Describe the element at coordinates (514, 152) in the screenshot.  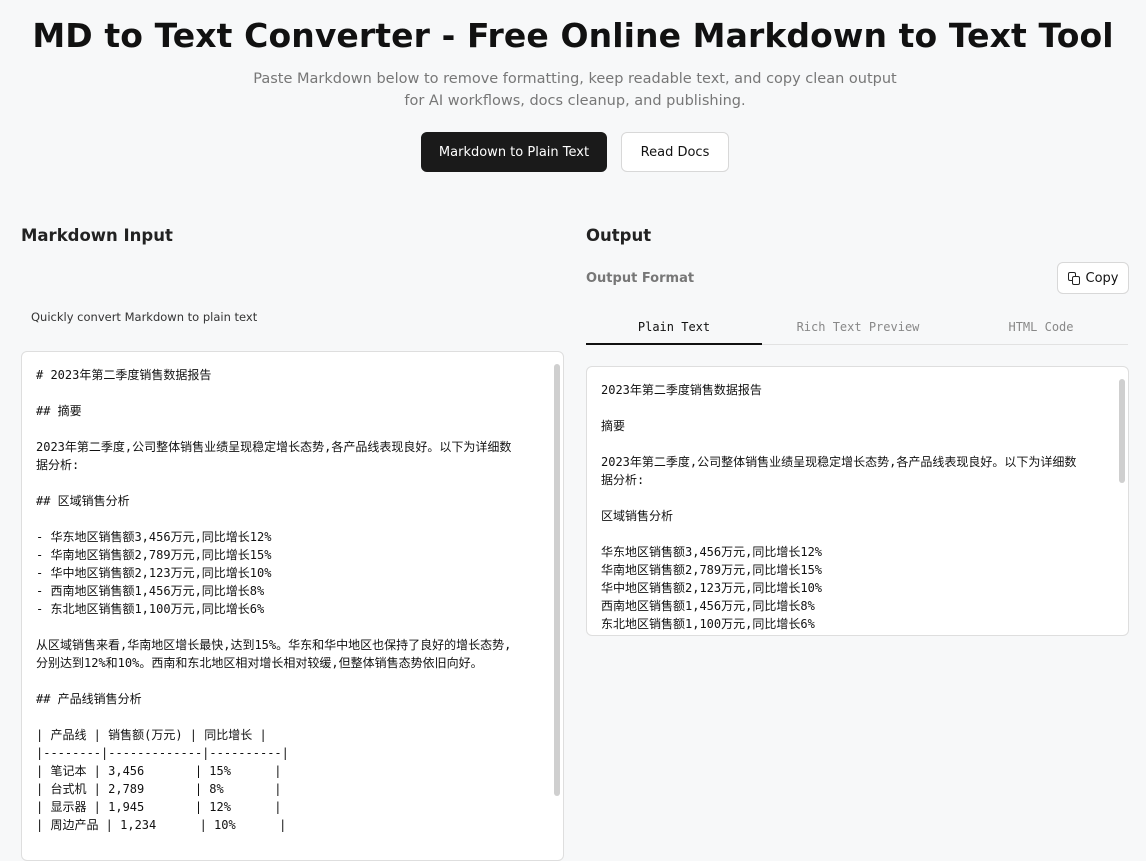
I see `markdown-to-plain-text-button: Markdown to Plain Text` at that location.